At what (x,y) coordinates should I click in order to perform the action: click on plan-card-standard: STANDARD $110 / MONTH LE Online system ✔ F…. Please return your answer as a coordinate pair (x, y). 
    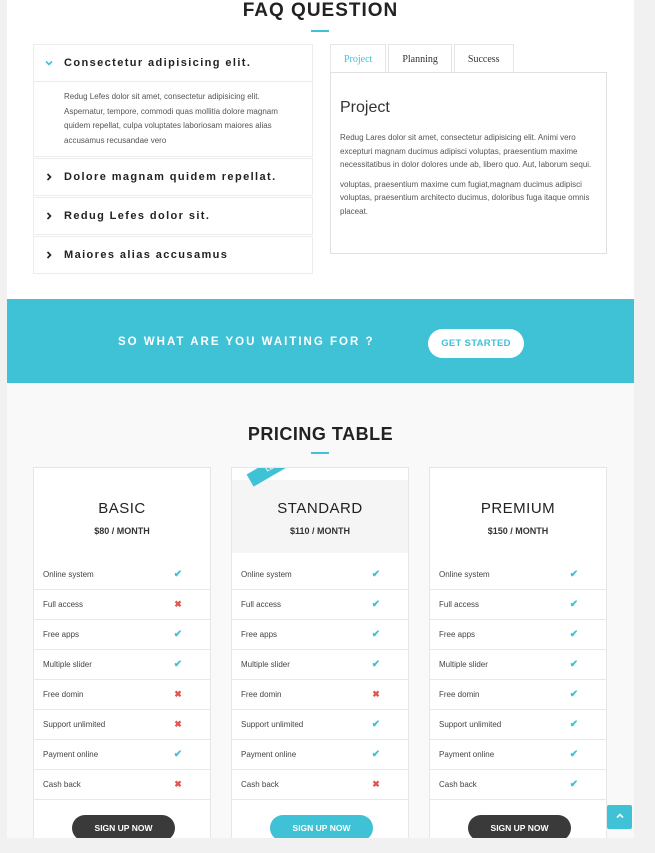
    Looking at the image, I should click on (320, 652).